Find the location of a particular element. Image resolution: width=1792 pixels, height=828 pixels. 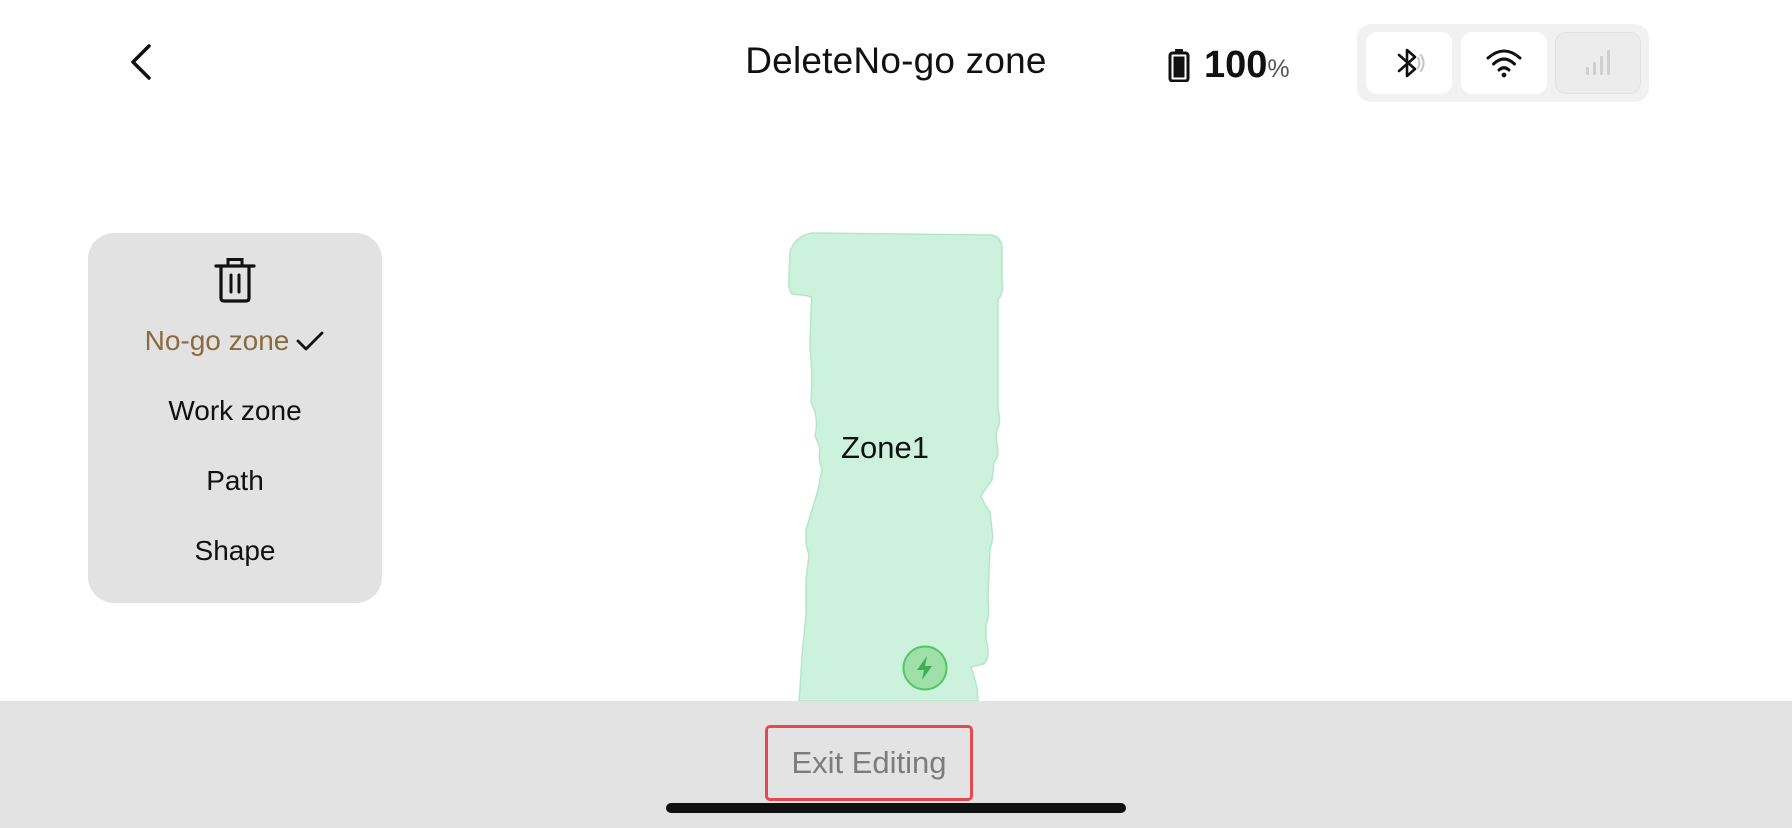

zone-label: Zone1 is located at coordinates (885, 447).